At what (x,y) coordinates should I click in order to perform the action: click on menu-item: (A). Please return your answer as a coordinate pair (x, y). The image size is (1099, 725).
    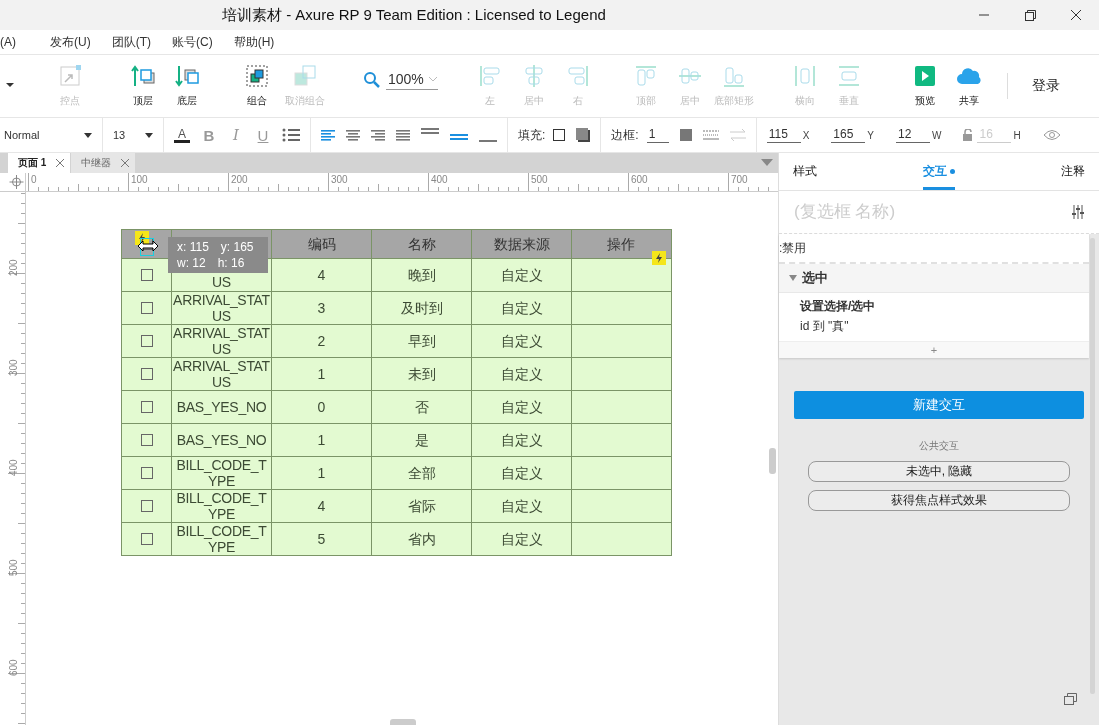
    Looking at the image, I should click on (8, 42).